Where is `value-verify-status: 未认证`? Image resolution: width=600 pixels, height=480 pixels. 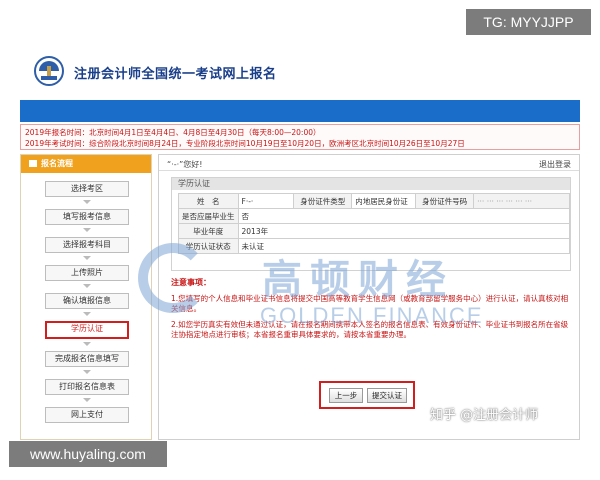 value-verify-status: 未认证 is located at coordinates (403, 246).